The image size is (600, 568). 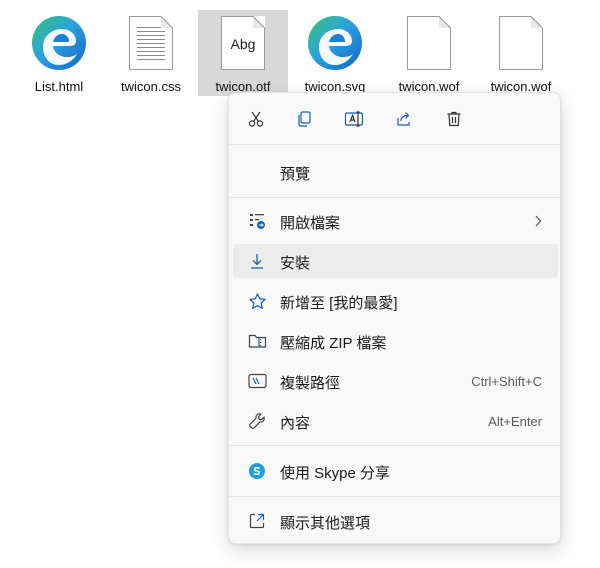 What do you see at coordinates (395, 261) in the screenshot?
I see `menu-item-install: 安裝` at bounding box center [395, 261].